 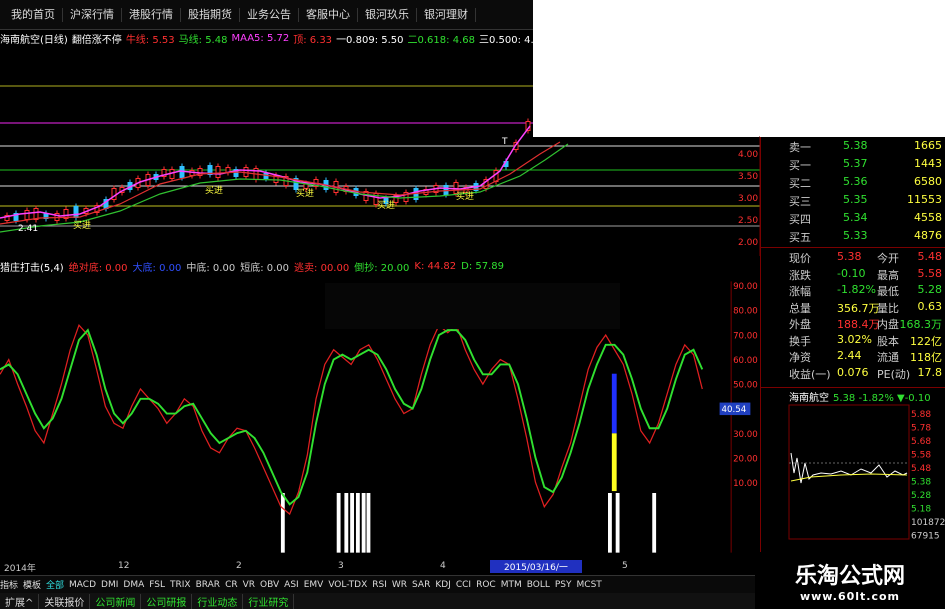 I want to click on bottom-tab: 关联报价, so click(x=65, y=601).